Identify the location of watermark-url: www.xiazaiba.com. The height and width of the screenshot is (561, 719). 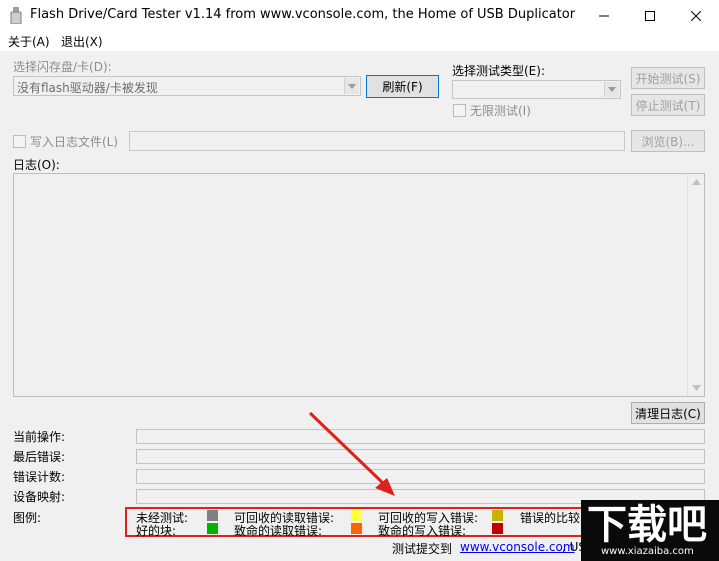
(647, 551).